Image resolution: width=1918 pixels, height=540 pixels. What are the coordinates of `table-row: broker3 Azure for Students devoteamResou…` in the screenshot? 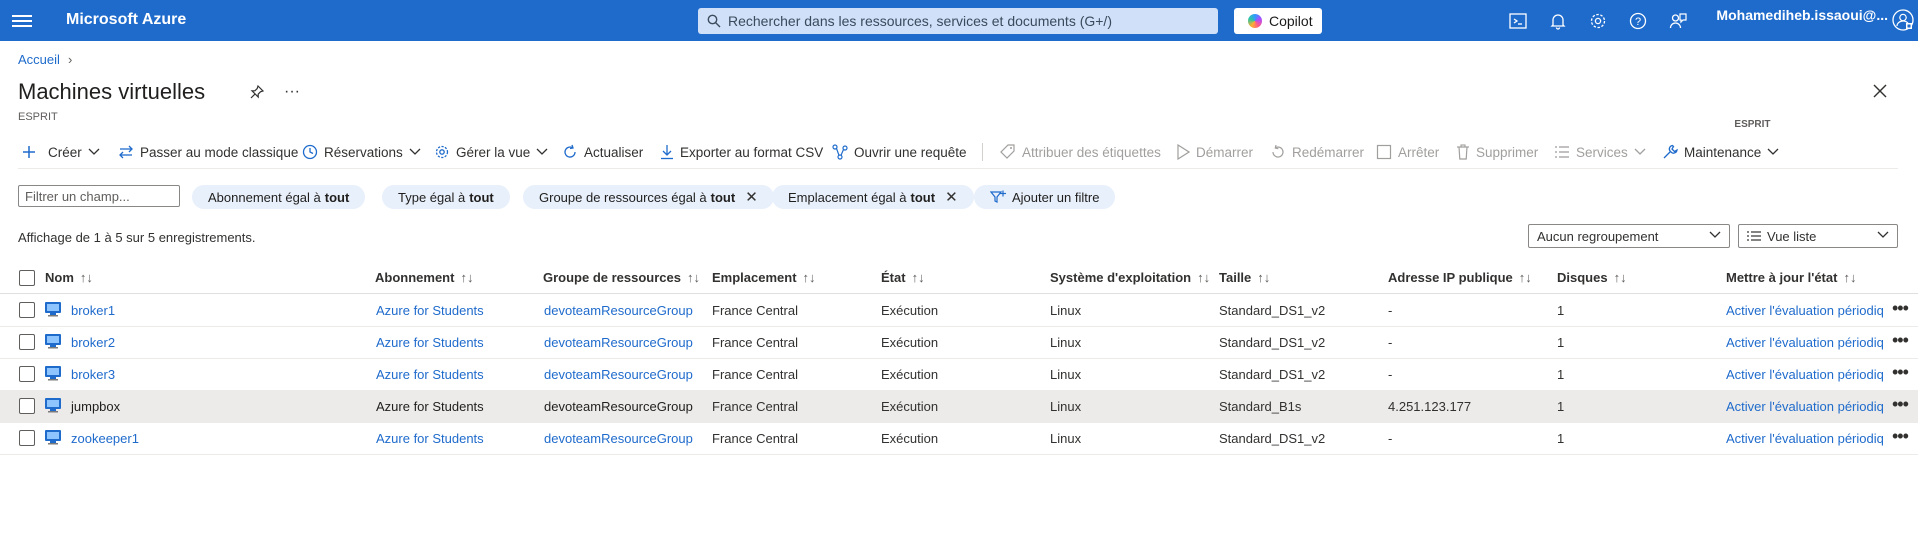 It's located at (959, 374).